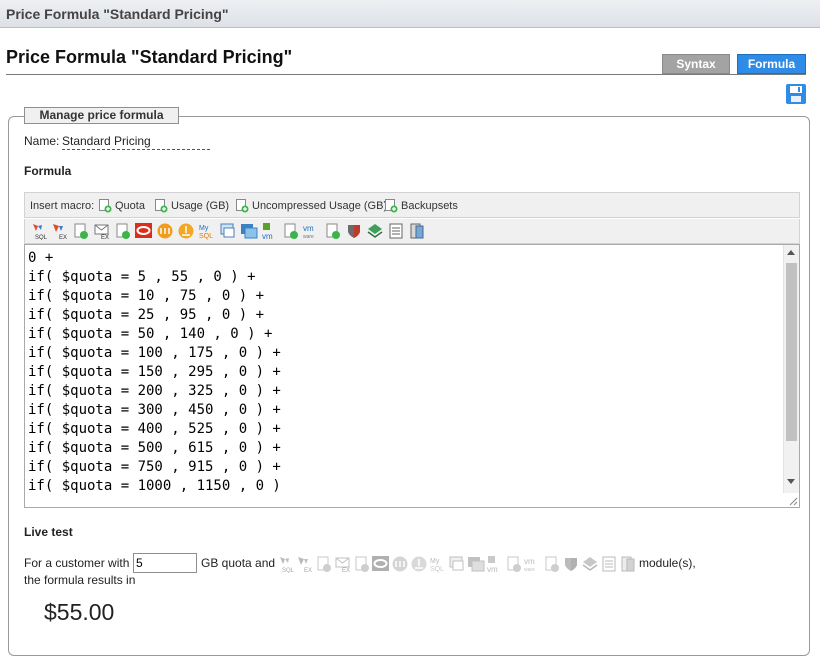  What do you see at coordinates (771, 64) in the screenshot?
I see `tab-formula: Formula` at bounding box center [771, 64].